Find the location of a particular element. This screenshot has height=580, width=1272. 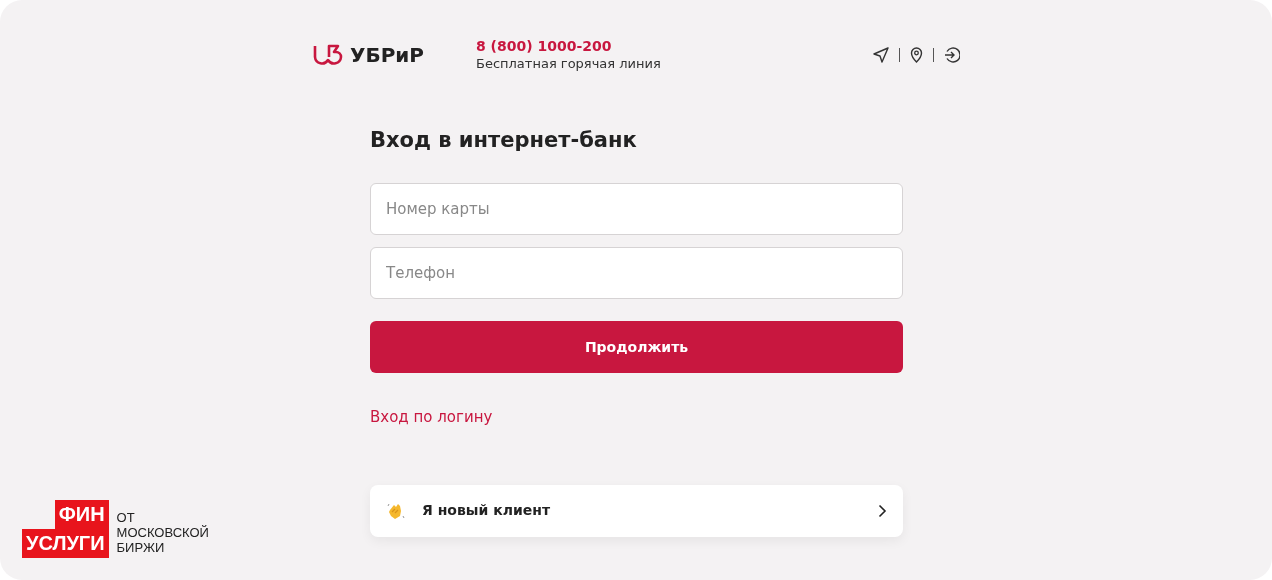

chevron-right-icon is located at coordinates (882, 510).